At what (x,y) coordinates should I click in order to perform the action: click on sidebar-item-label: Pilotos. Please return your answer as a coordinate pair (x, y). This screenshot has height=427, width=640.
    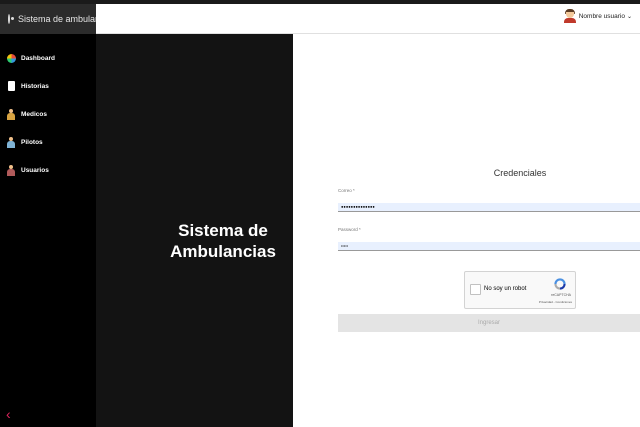
    Looking at the image, I should click on (32, 142).